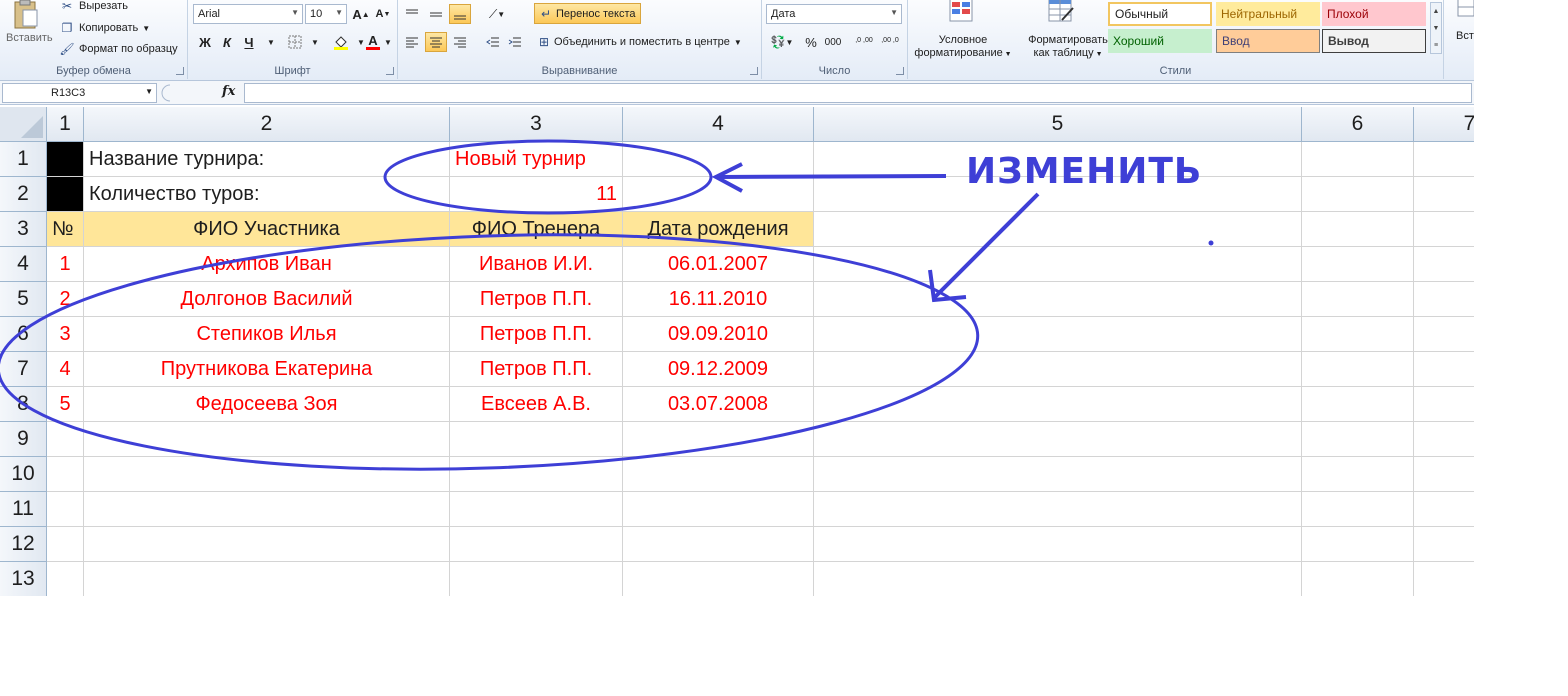 This screenshot has width=1568, height=696. Describe the element at coordinates (23, 509) in the screenshot. I see `row-header-11: 11` at that location.